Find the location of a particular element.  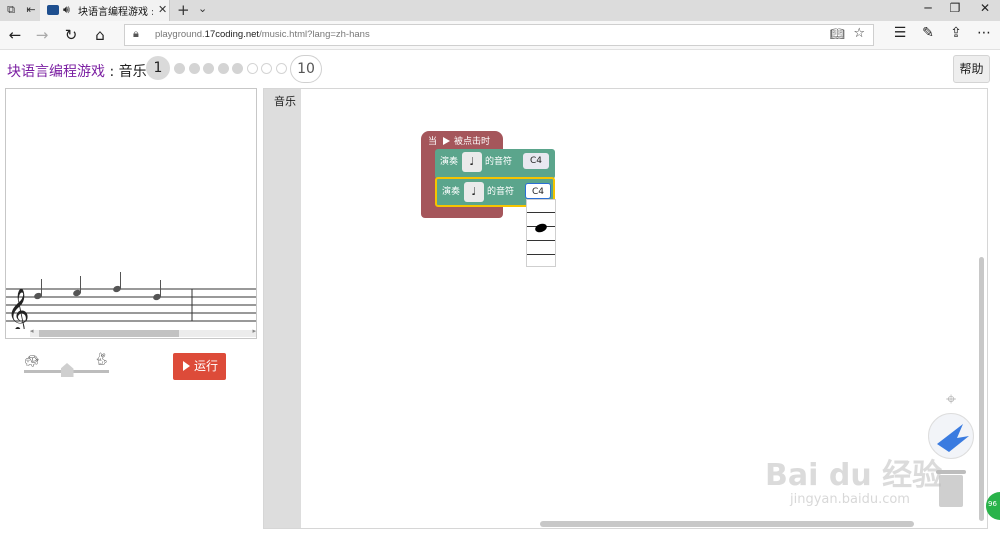

play-icon is located at coordinates (186, 366).